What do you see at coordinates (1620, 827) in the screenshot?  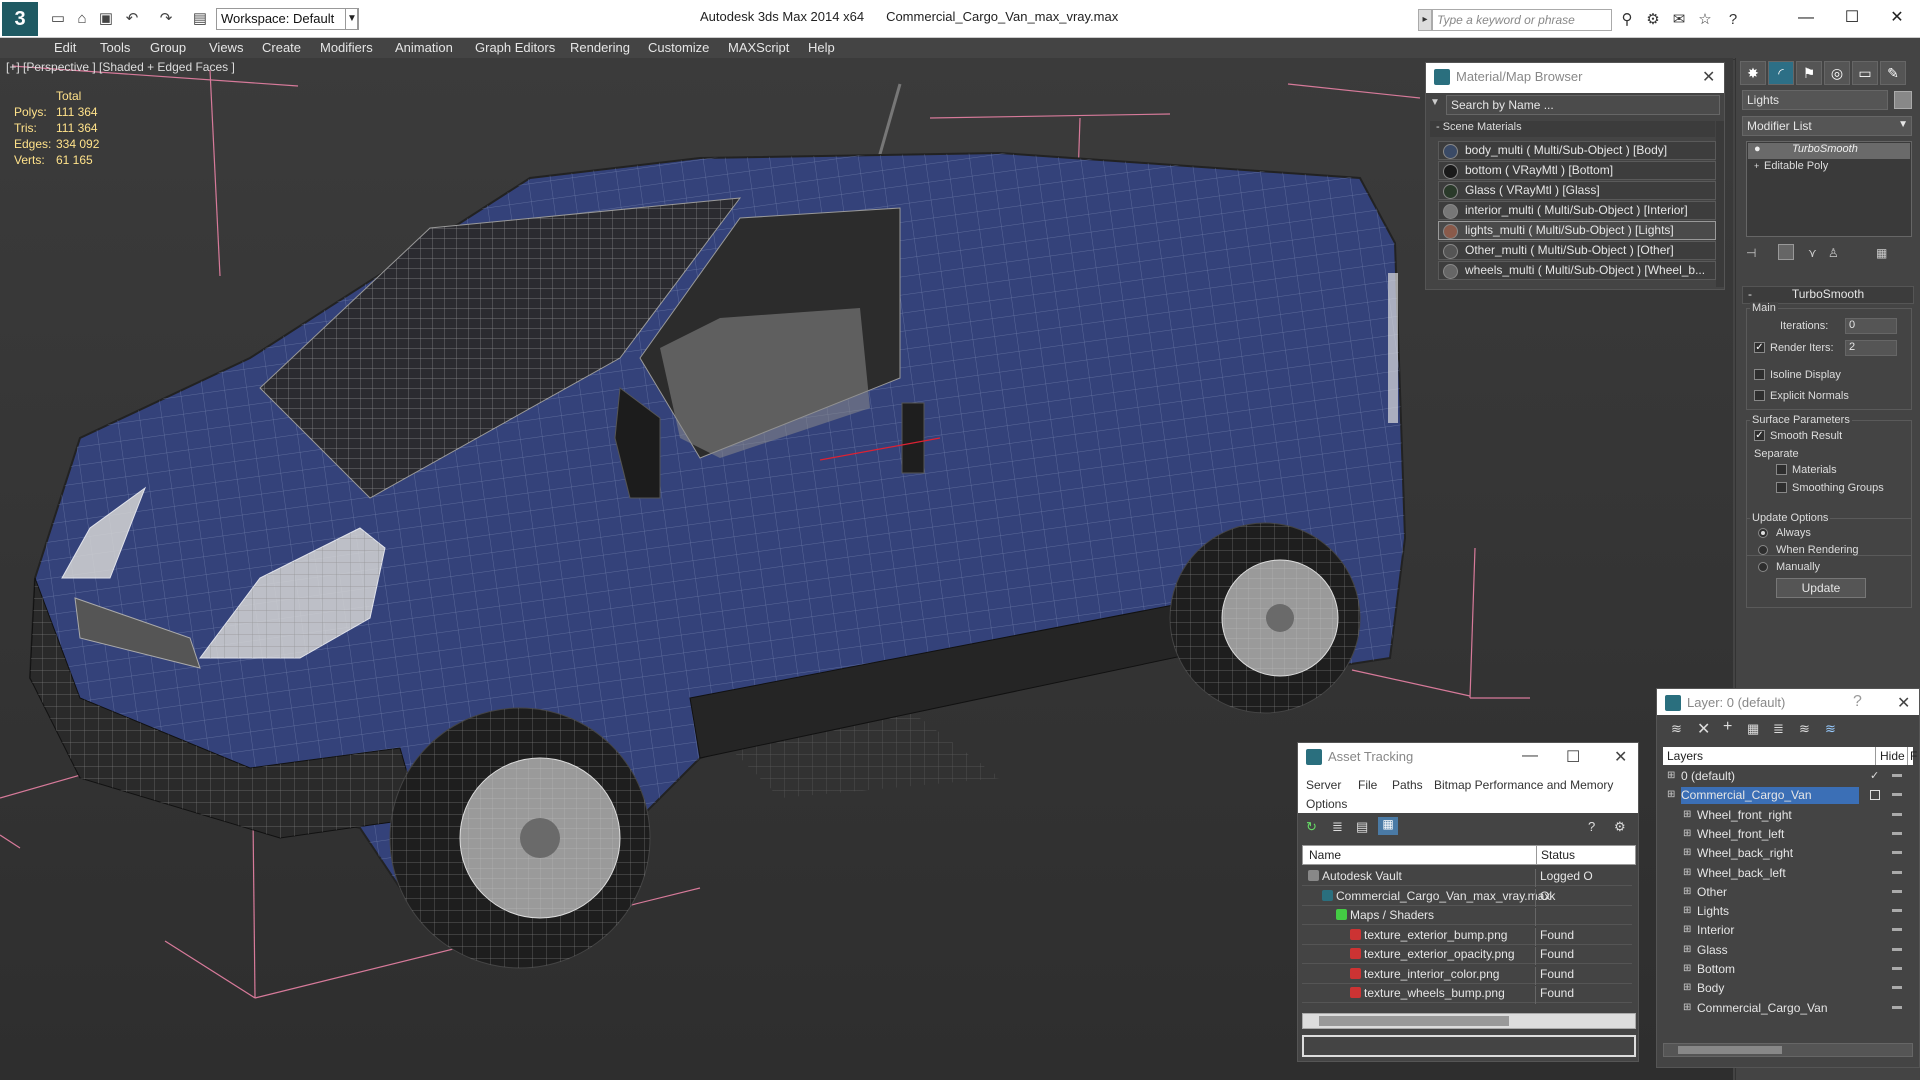 I see `asset-settings-icon: ⚙` at bounding box center [1620, 827].